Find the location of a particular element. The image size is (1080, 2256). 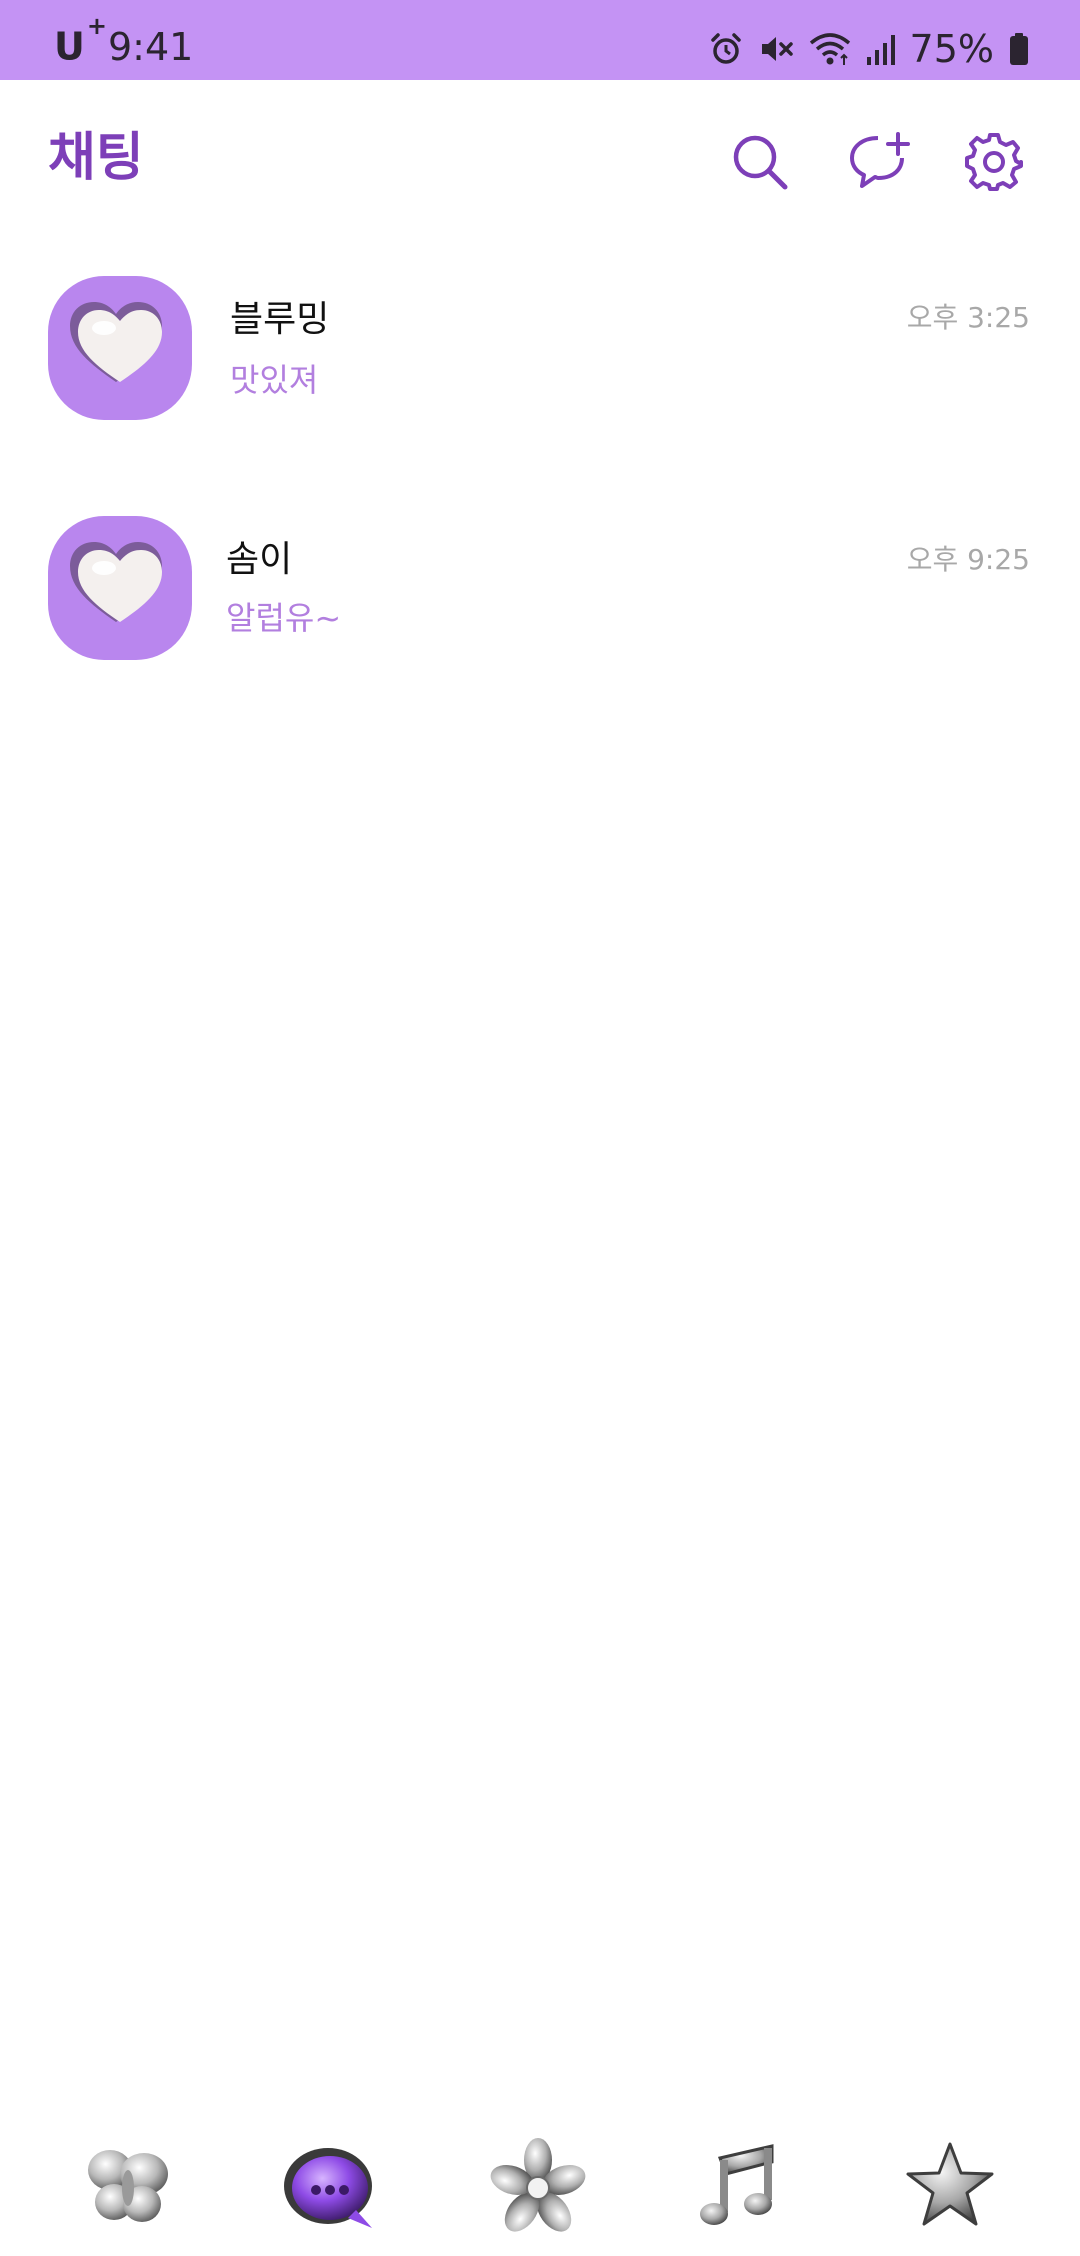

status-bar: U+ 9:41 75% is located at coordinates (540, 40).